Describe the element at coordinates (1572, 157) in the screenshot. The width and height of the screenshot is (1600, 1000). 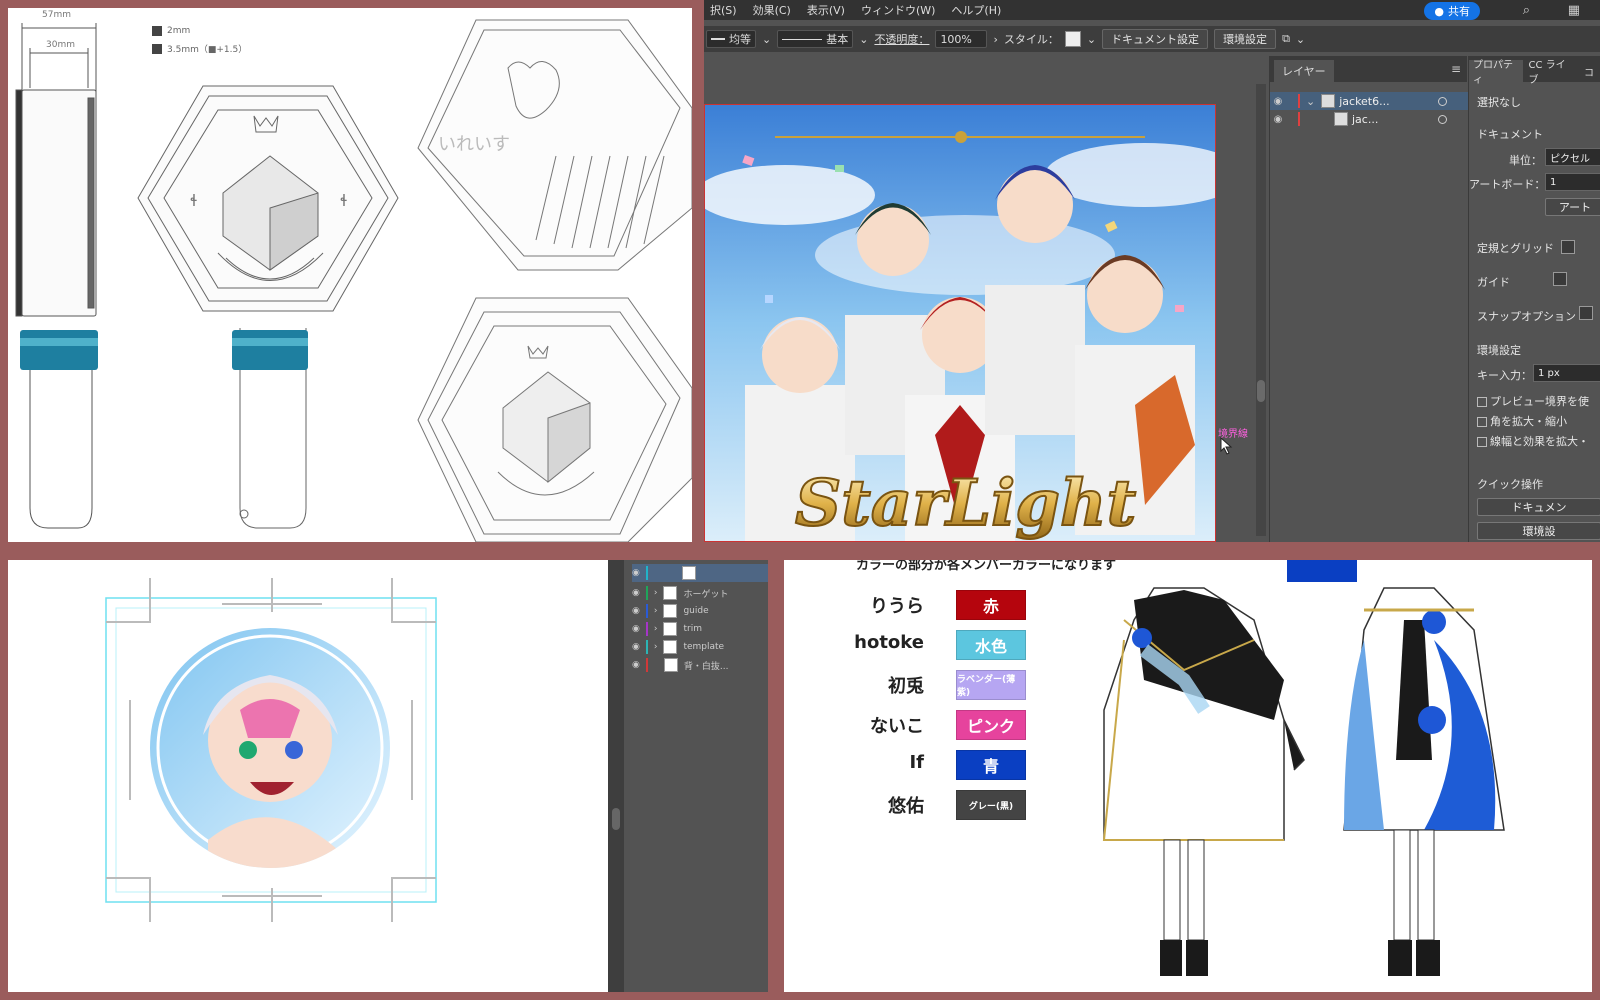
I see `unit-dropdown: ピクセル` at that location.